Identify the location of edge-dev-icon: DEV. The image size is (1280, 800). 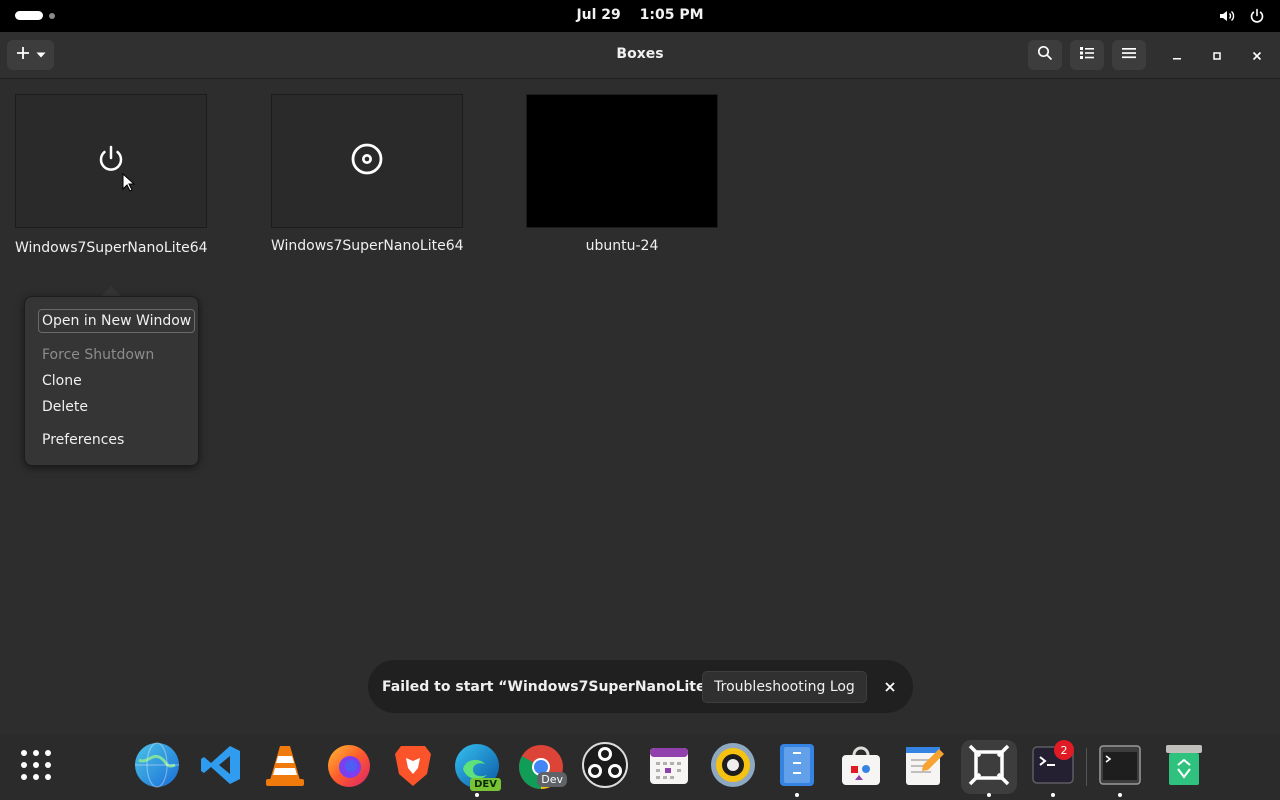
(477, 767).